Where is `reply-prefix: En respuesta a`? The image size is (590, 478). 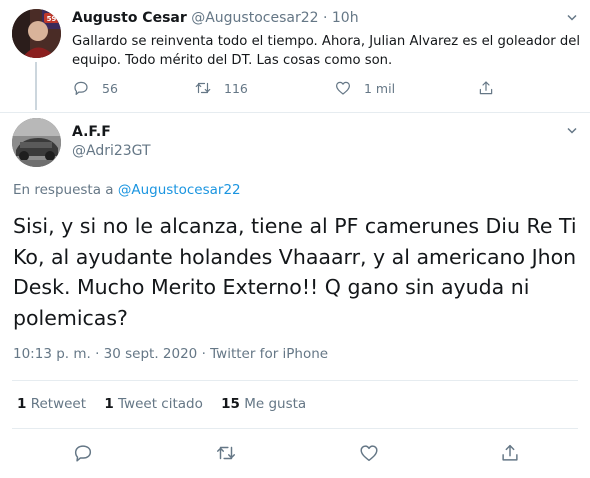
reply-prefix: En respuesta a is located at coordinates (65, 190).